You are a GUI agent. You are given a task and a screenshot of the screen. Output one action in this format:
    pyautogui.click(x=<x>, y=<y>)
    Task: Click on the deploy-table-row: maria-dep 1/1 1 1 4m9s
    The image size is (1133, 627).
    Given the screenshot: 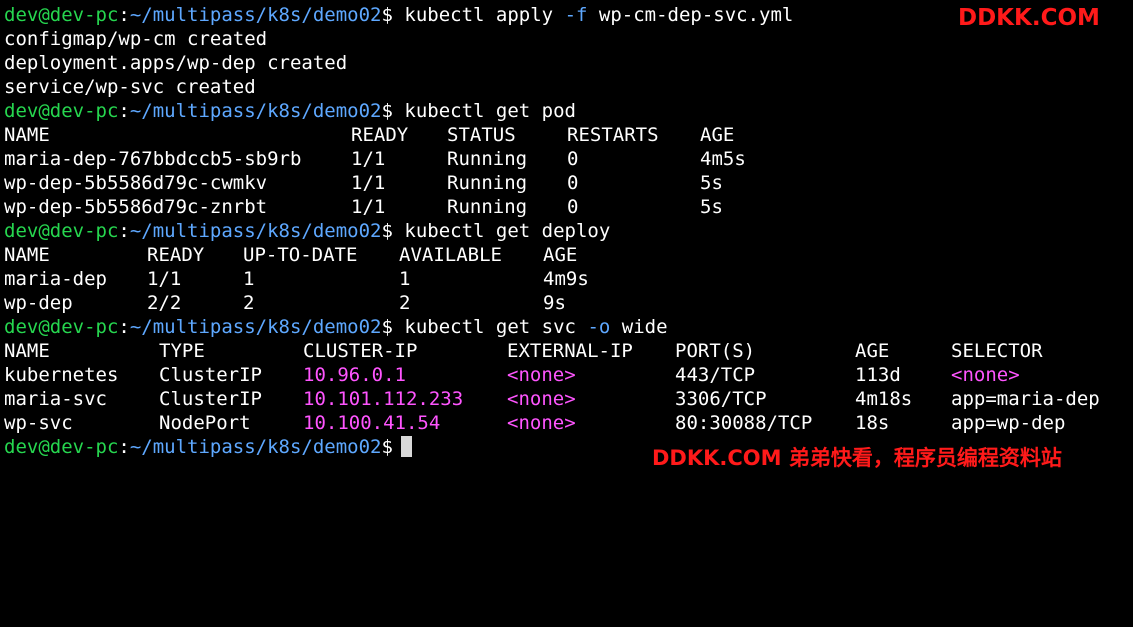 What is the action you would take?
    pyautogui.click(x=568, y=279)
    